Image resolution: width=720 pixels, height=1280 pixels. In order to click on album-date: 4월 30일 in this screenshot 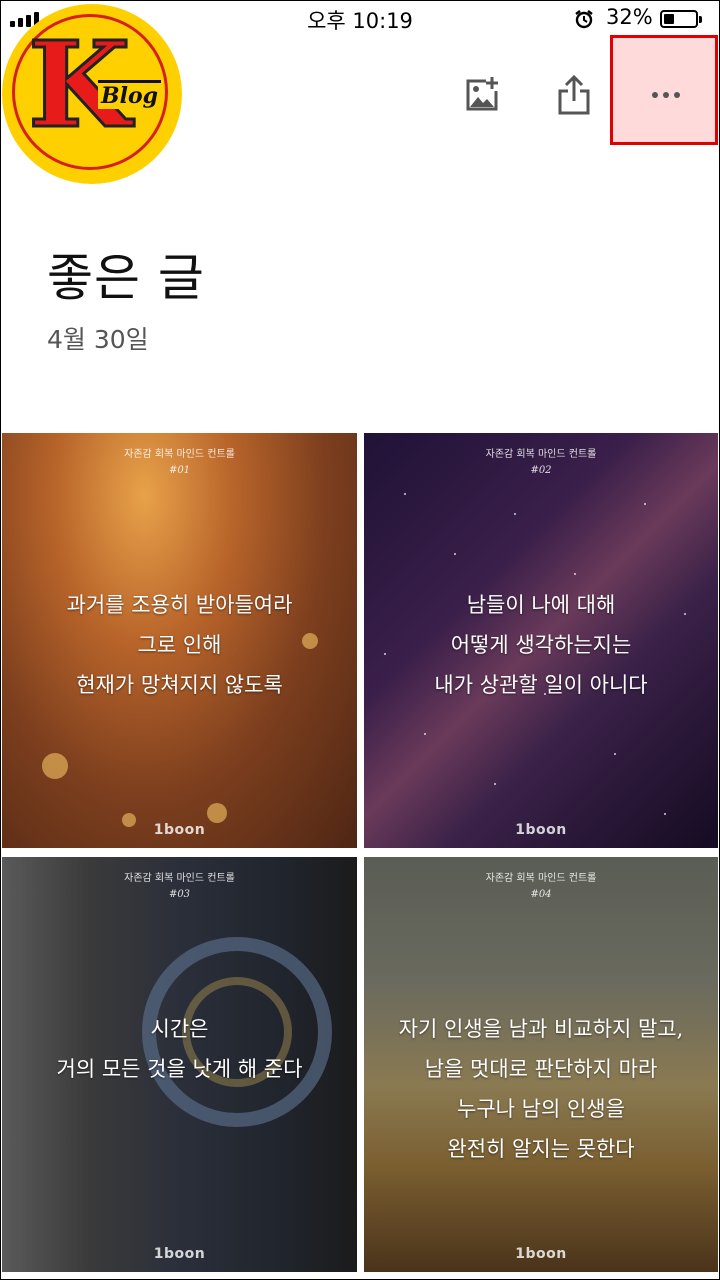, I will do `click(98, 339)`.